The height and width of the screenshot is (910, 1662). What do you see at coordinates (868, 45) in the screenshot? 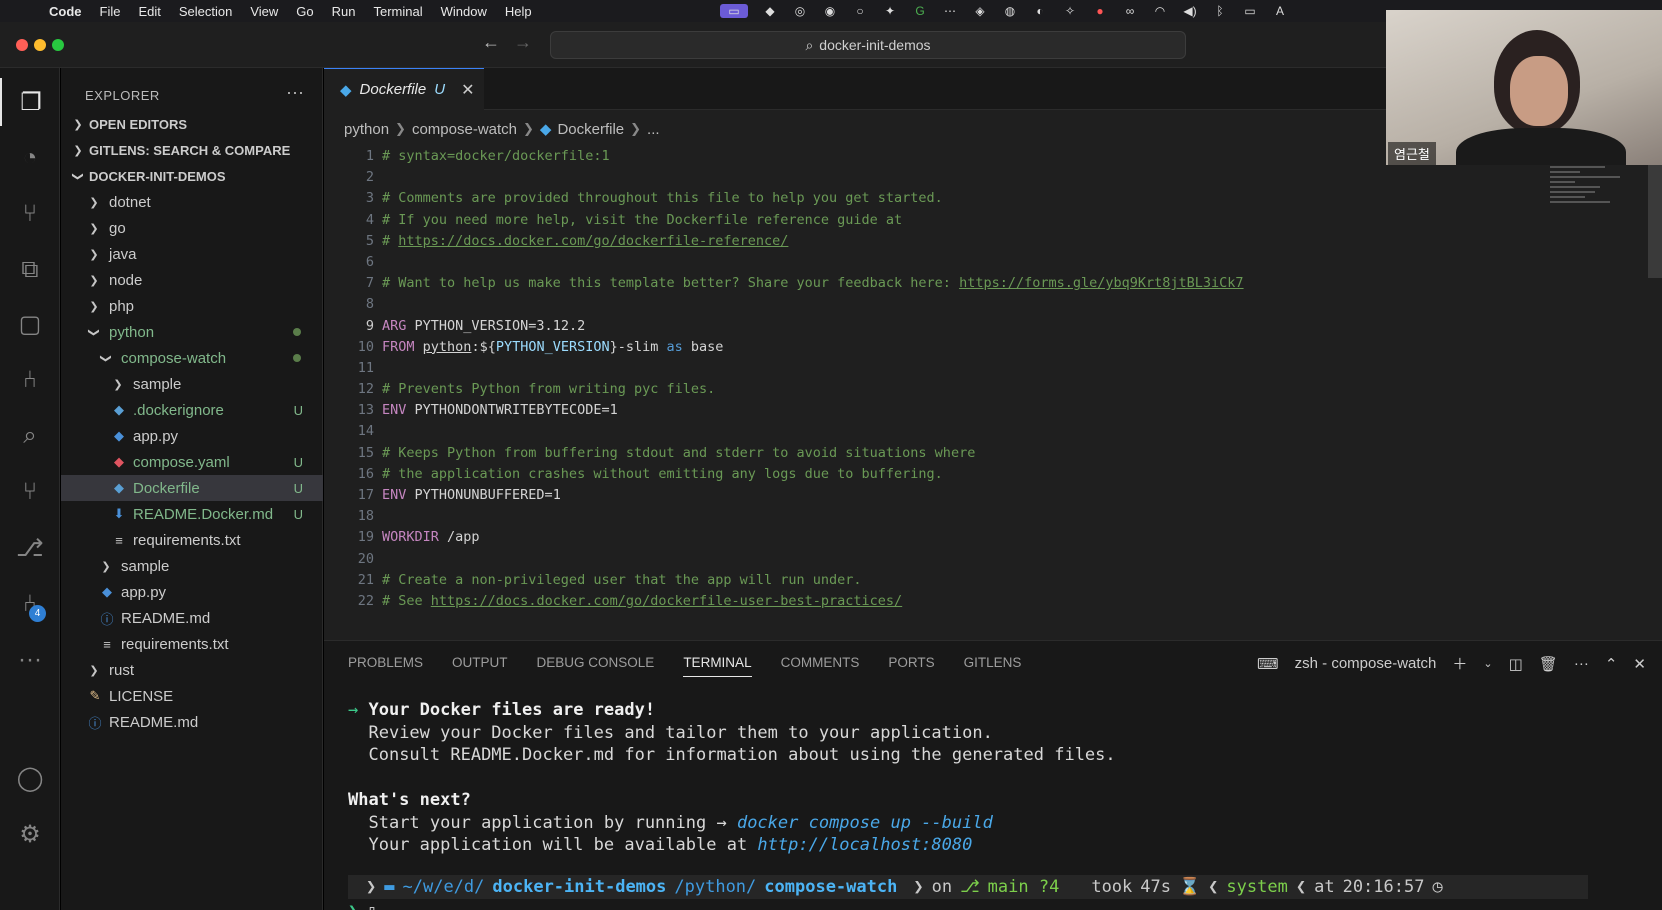
I see `command-center-search: ⌕ docker-init-demos` at bounding box center [868, 45].